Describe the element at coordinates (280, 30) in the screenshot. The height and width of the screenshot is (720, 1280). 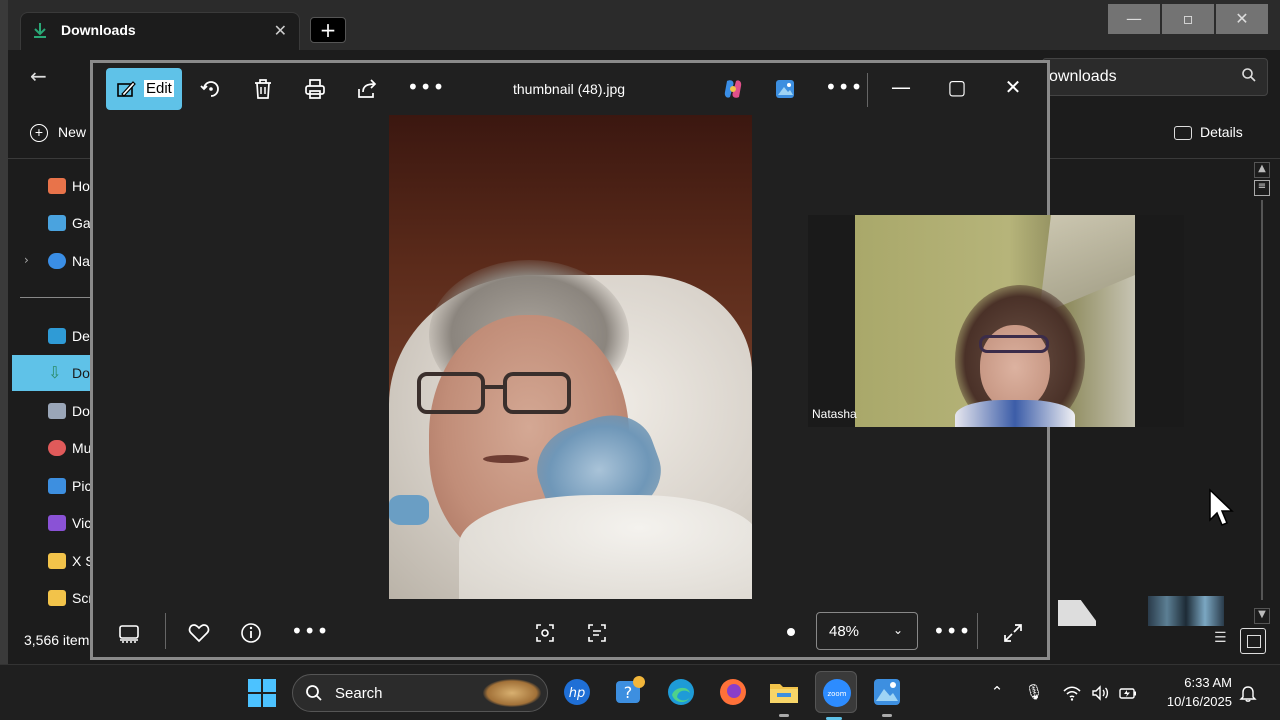
I see `close-tab-icon: ✕` at that location.